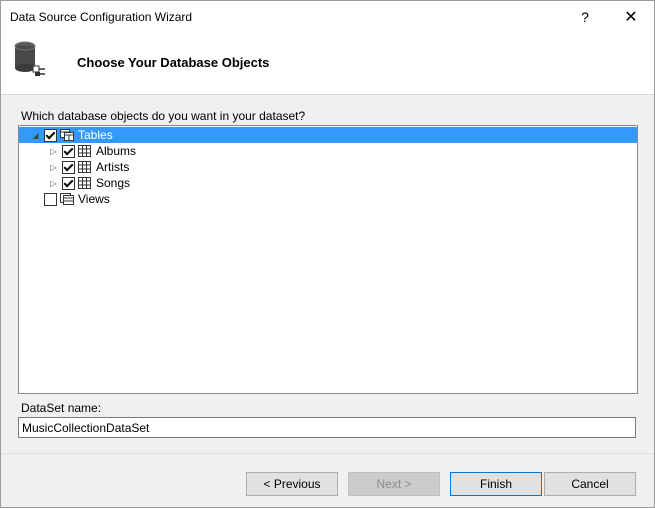 Image resolution: width=655 pixels, height=508 pixels. Describe the element at coordinates (35, 135) in the screenshot. I see `collapse-arrow-icon: ◢` at that location.